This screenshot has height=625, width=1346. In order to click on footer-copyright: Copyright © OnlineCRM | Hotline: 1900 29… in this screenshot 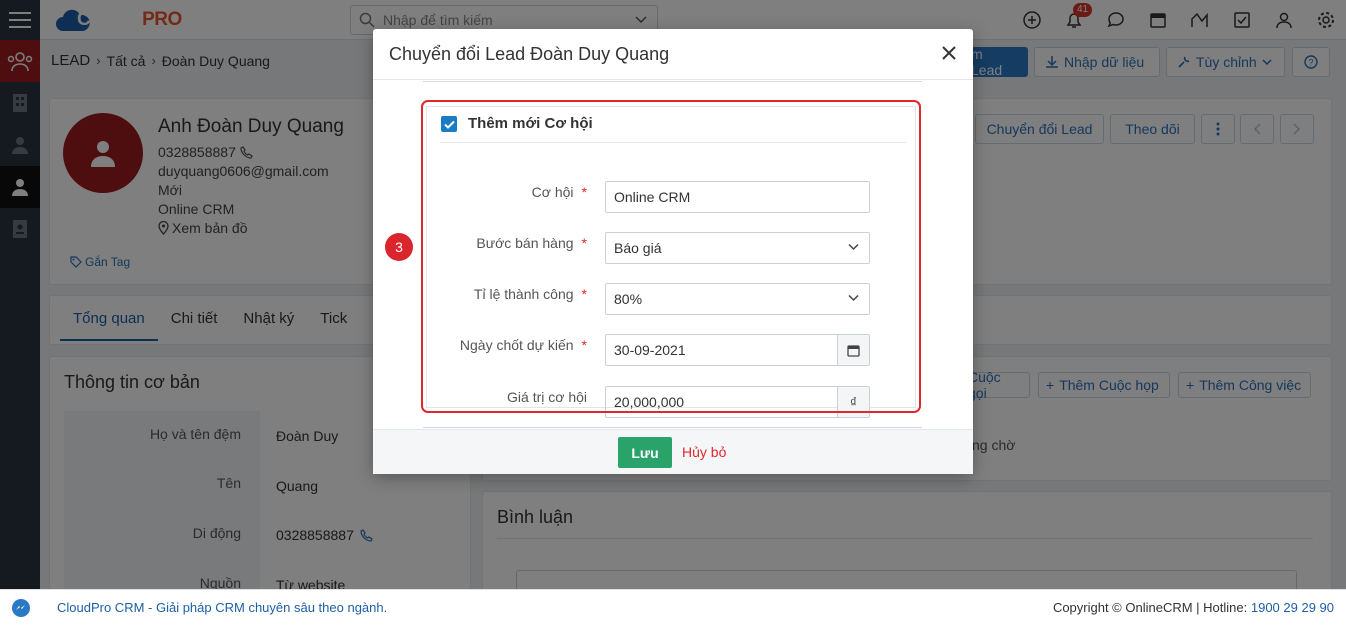, I will do `click(1193, 607)`.